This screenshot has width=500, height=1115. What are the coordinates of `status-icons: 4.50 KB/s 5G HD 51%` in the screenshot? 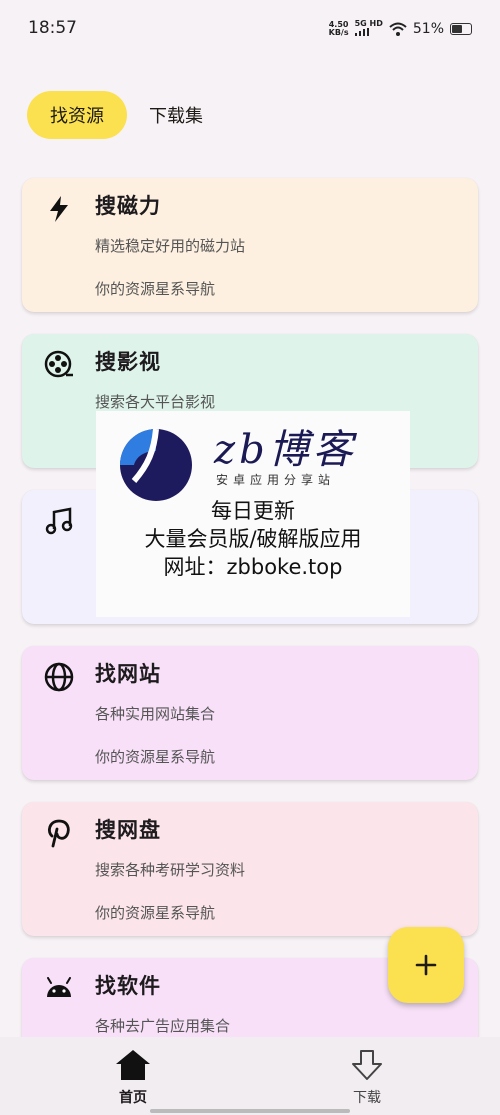 It's located at (400, 29).